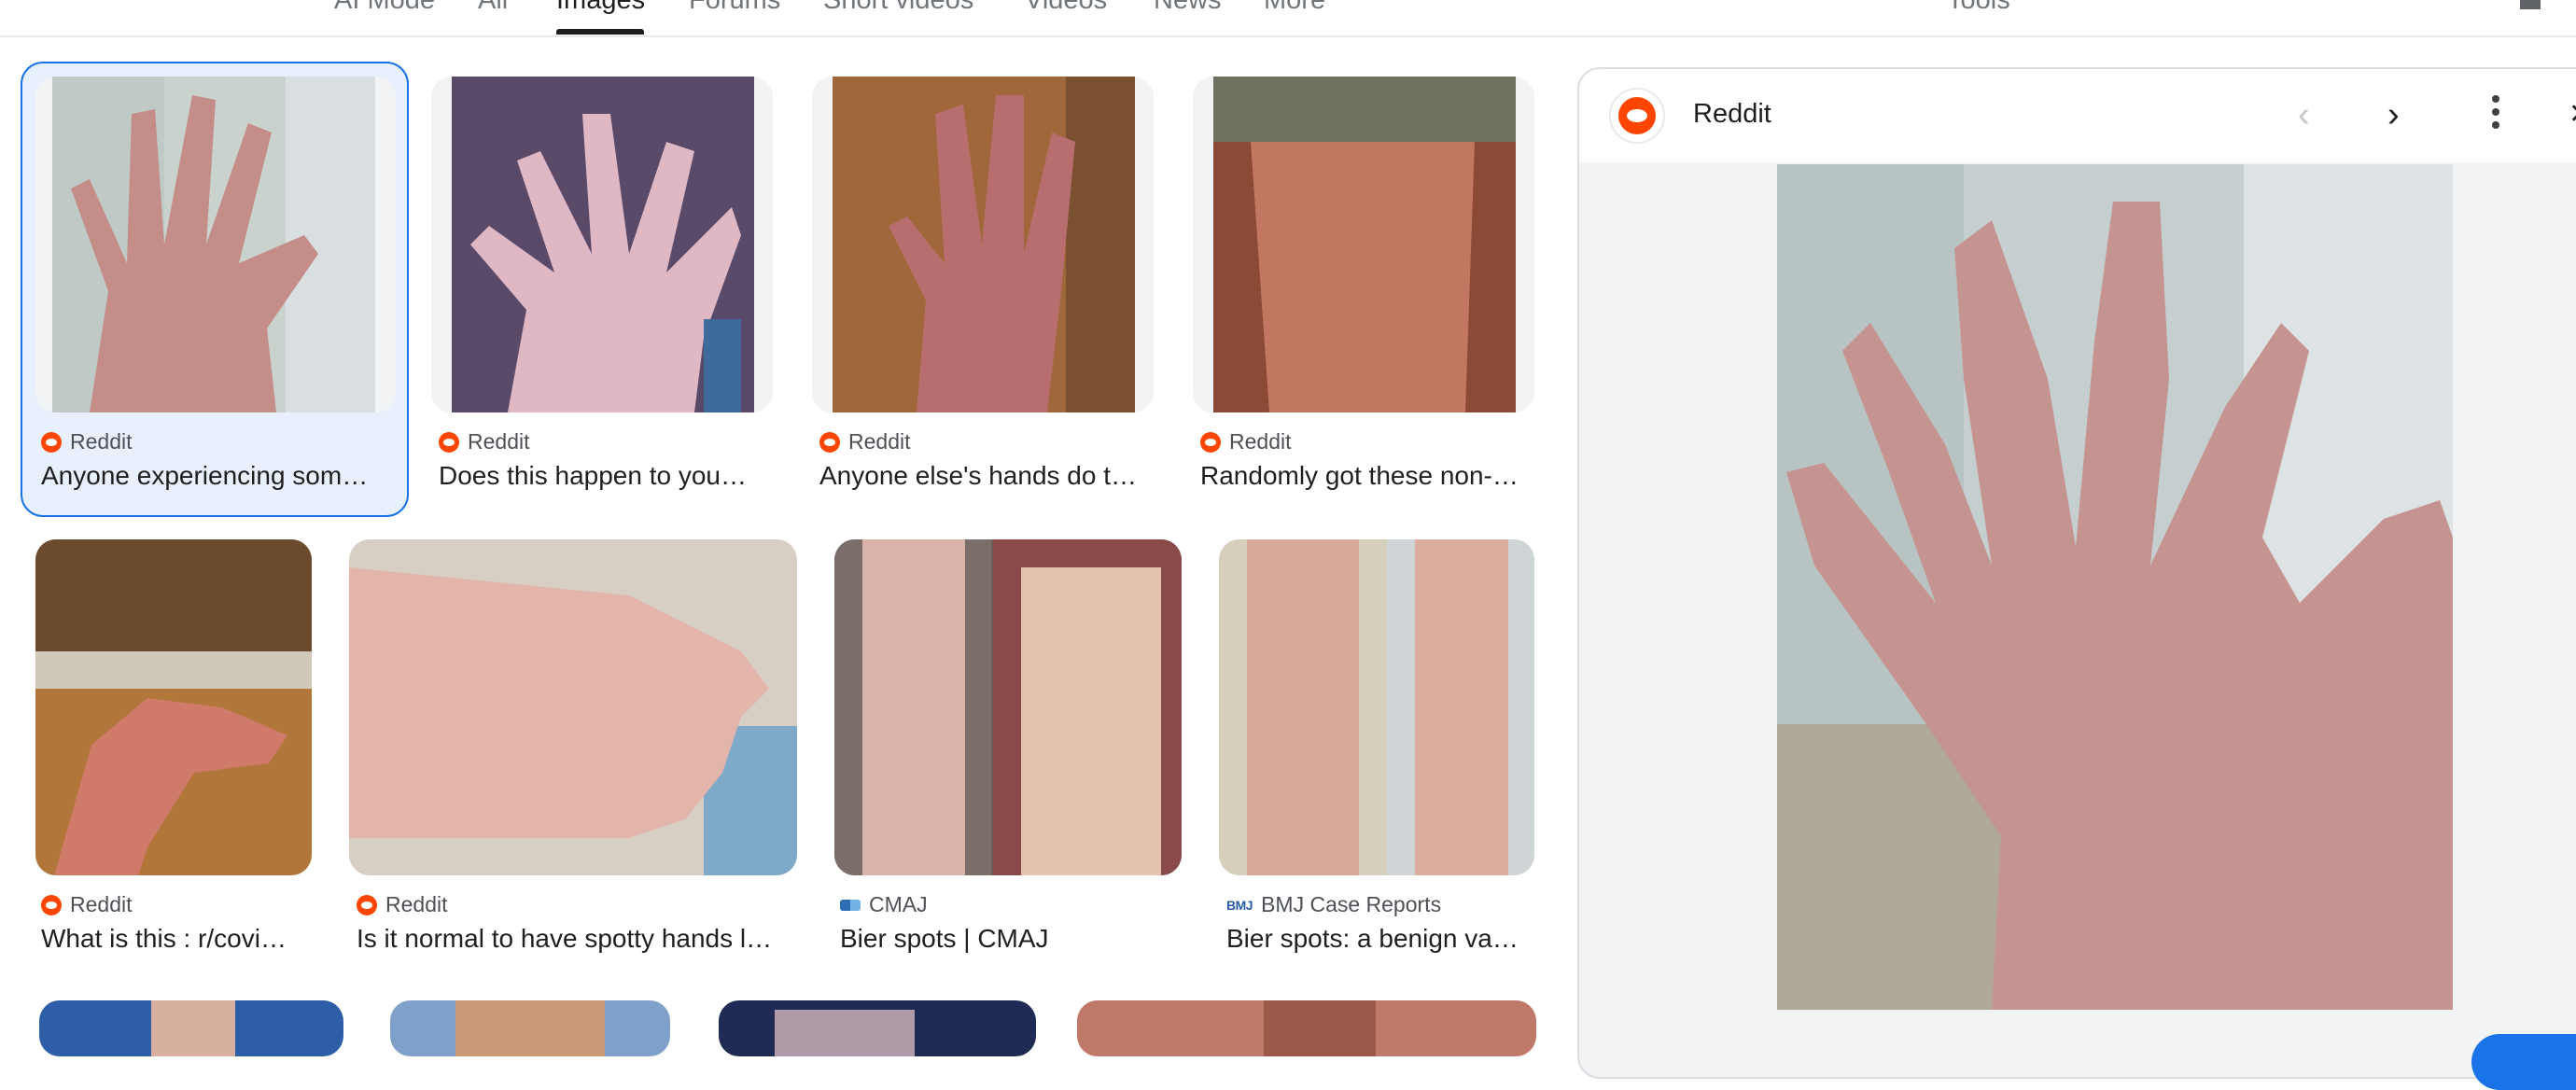 The height and width of the screenshot is (1090, 2576). Describe the element at coordinates (1294, 8) in the screenshot. I see `tab-more: More` at that location.